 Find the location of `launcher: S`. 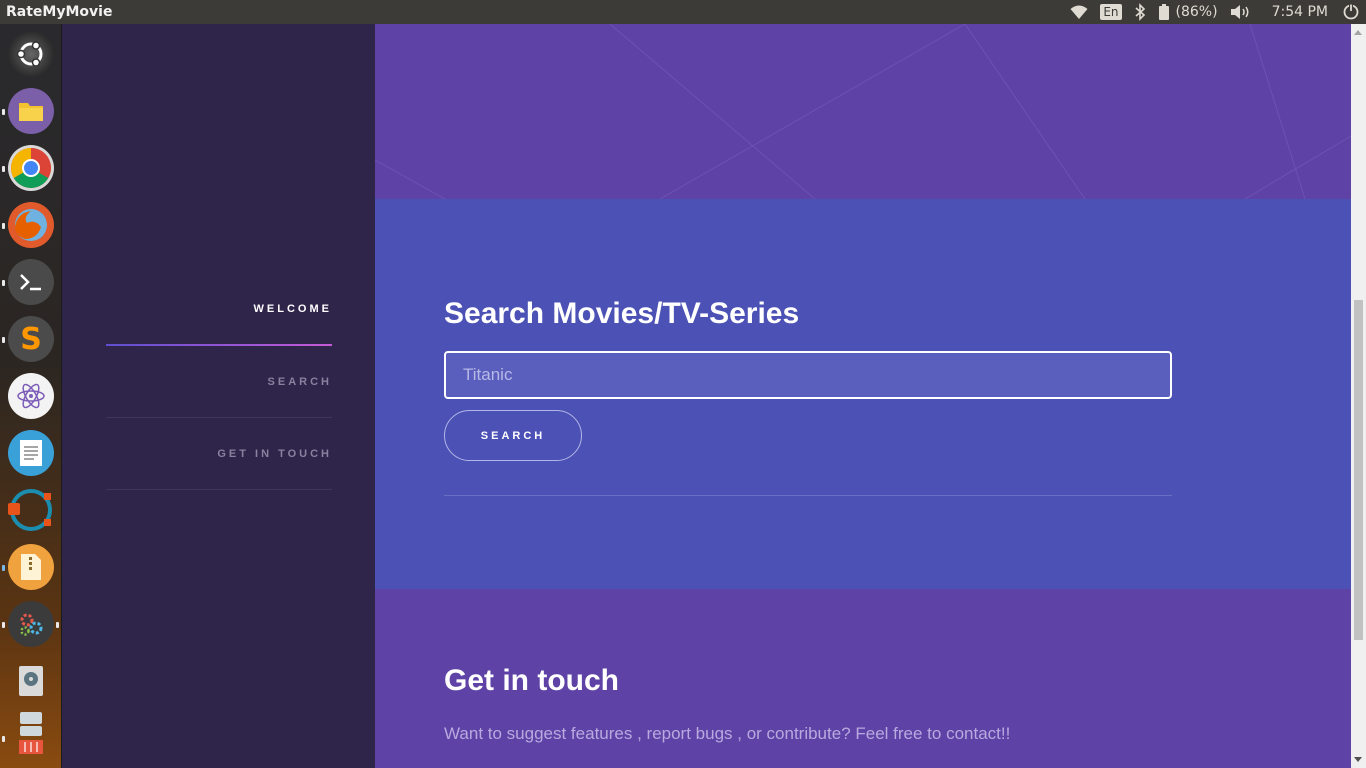

launcher: S is located at coordinates (31, 396).